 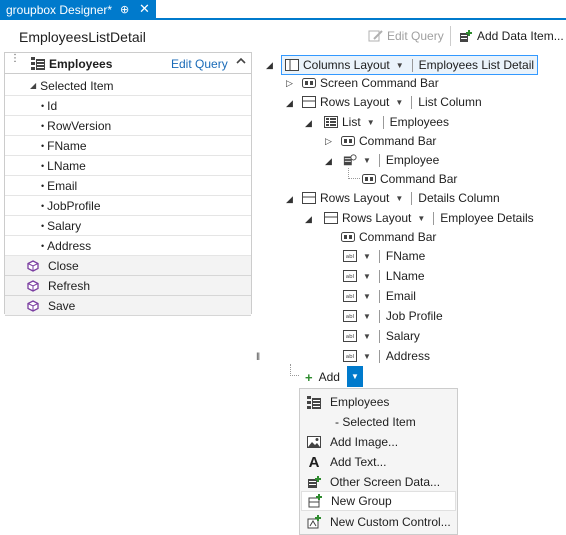 I want to click on command-row: Refresh, so click(x=128, y=286).